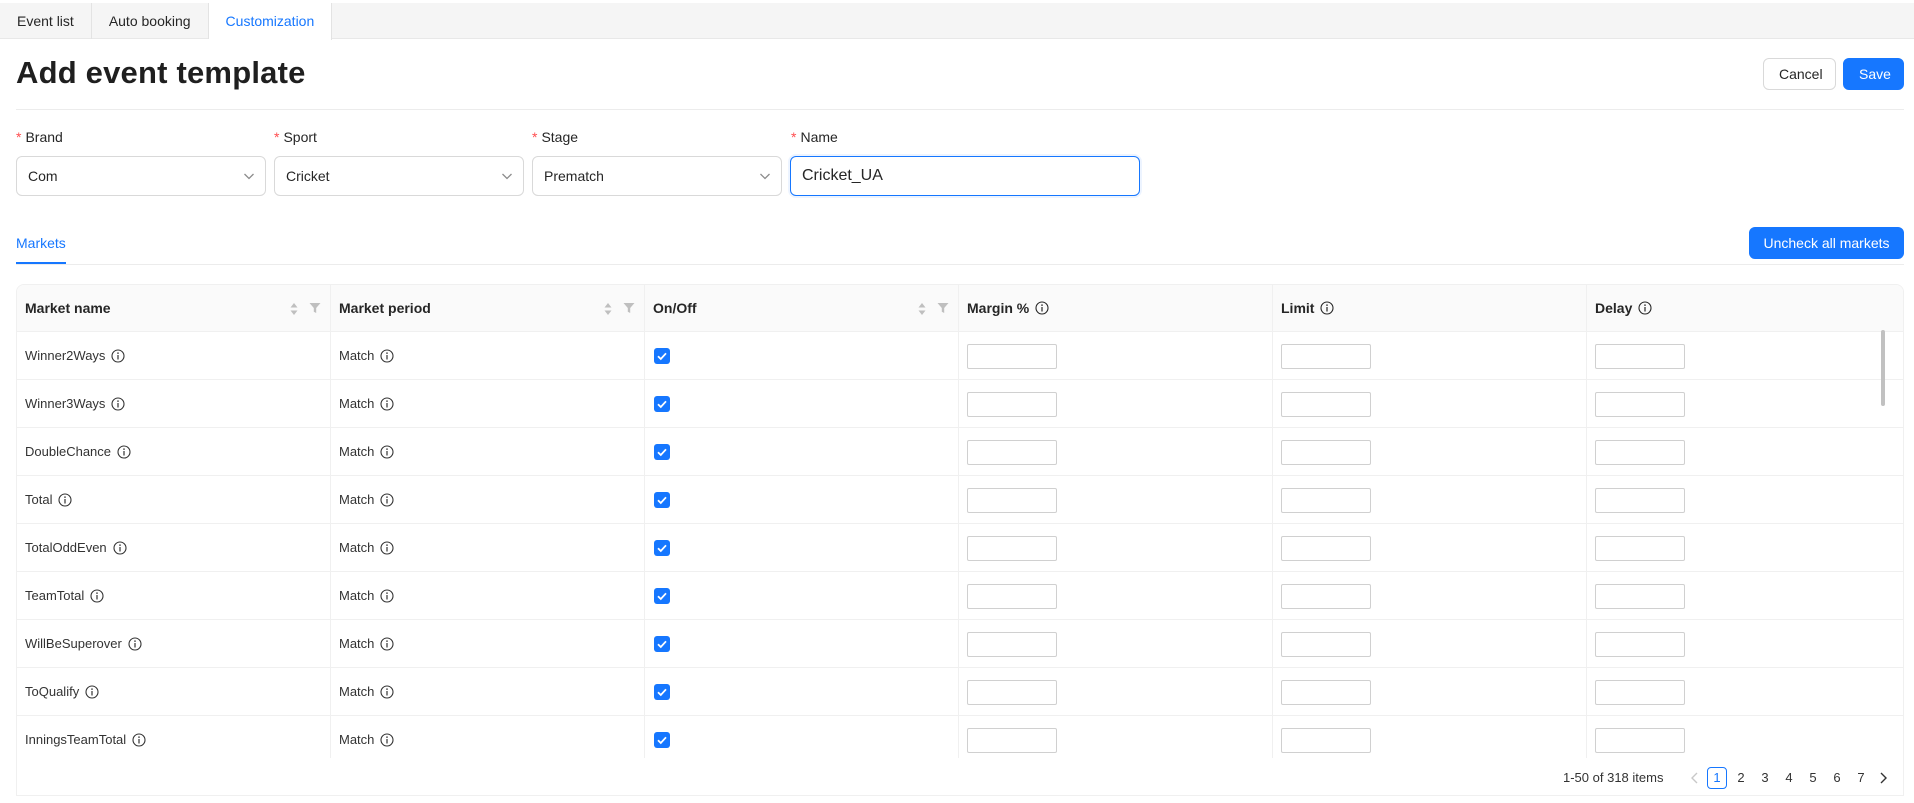 The image size is (1914, 803). What do you see at coordinates (39, 499) in the screenshot?
I see `market-name: Total` at bounding box center [39, 499].